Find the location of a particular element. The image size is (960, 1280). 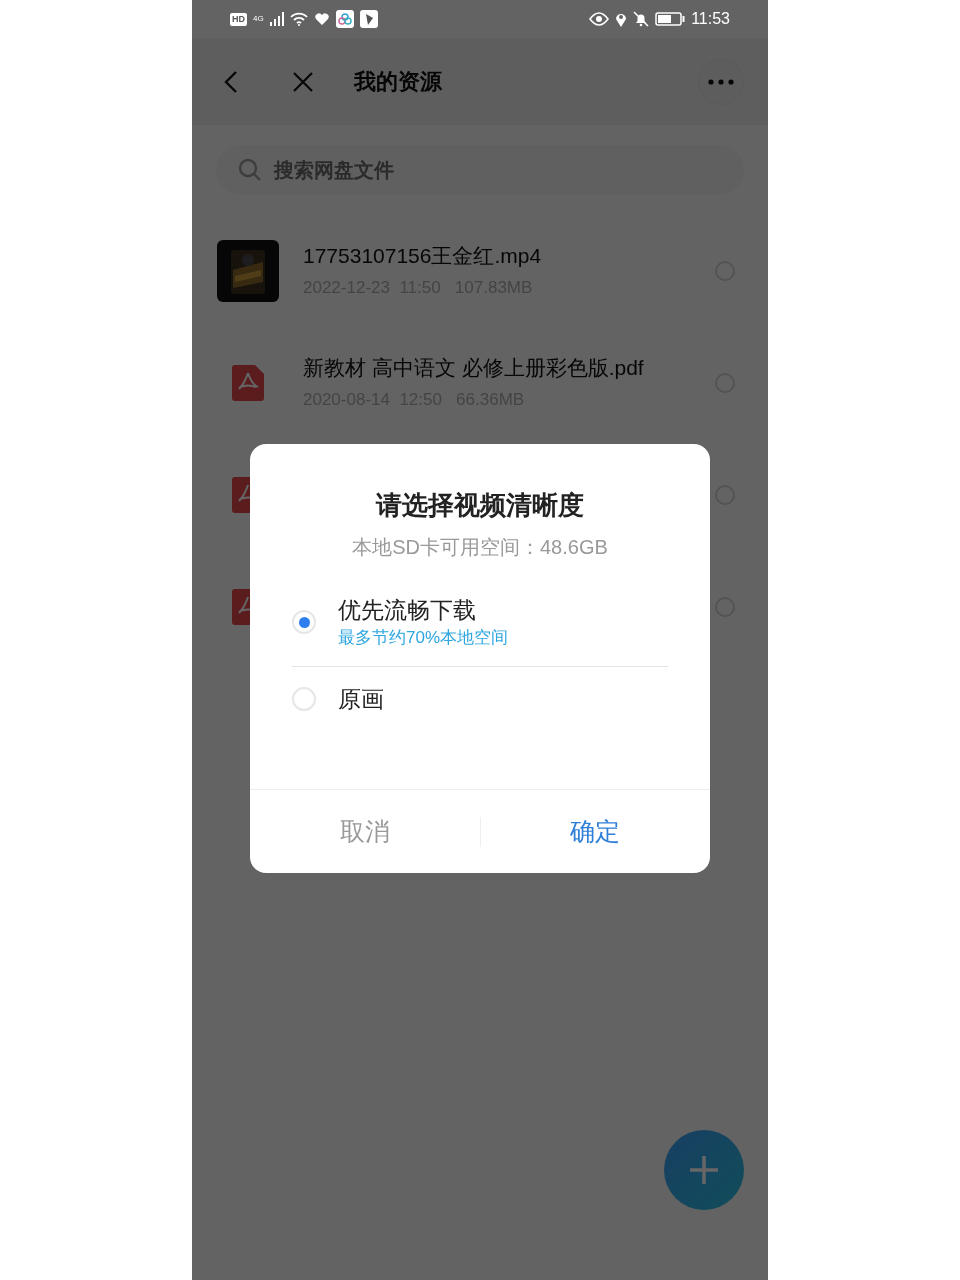

cancel-button: 取消 is located at coordinates (365, 831).